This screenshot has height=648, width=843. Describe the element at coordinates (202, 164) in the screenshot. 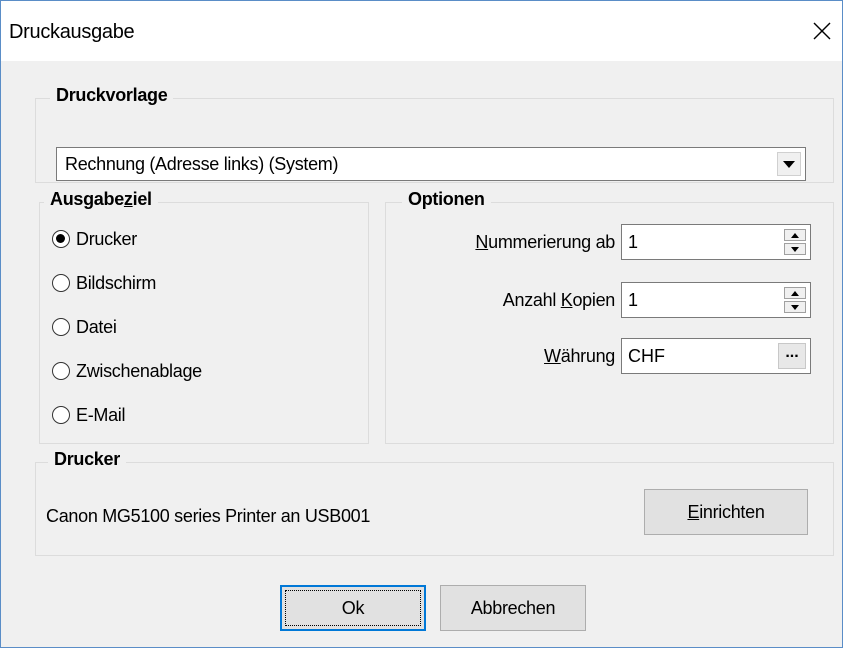

I see `druckvorlage-value: Rechnung (Adresse links) (System)` at that location.